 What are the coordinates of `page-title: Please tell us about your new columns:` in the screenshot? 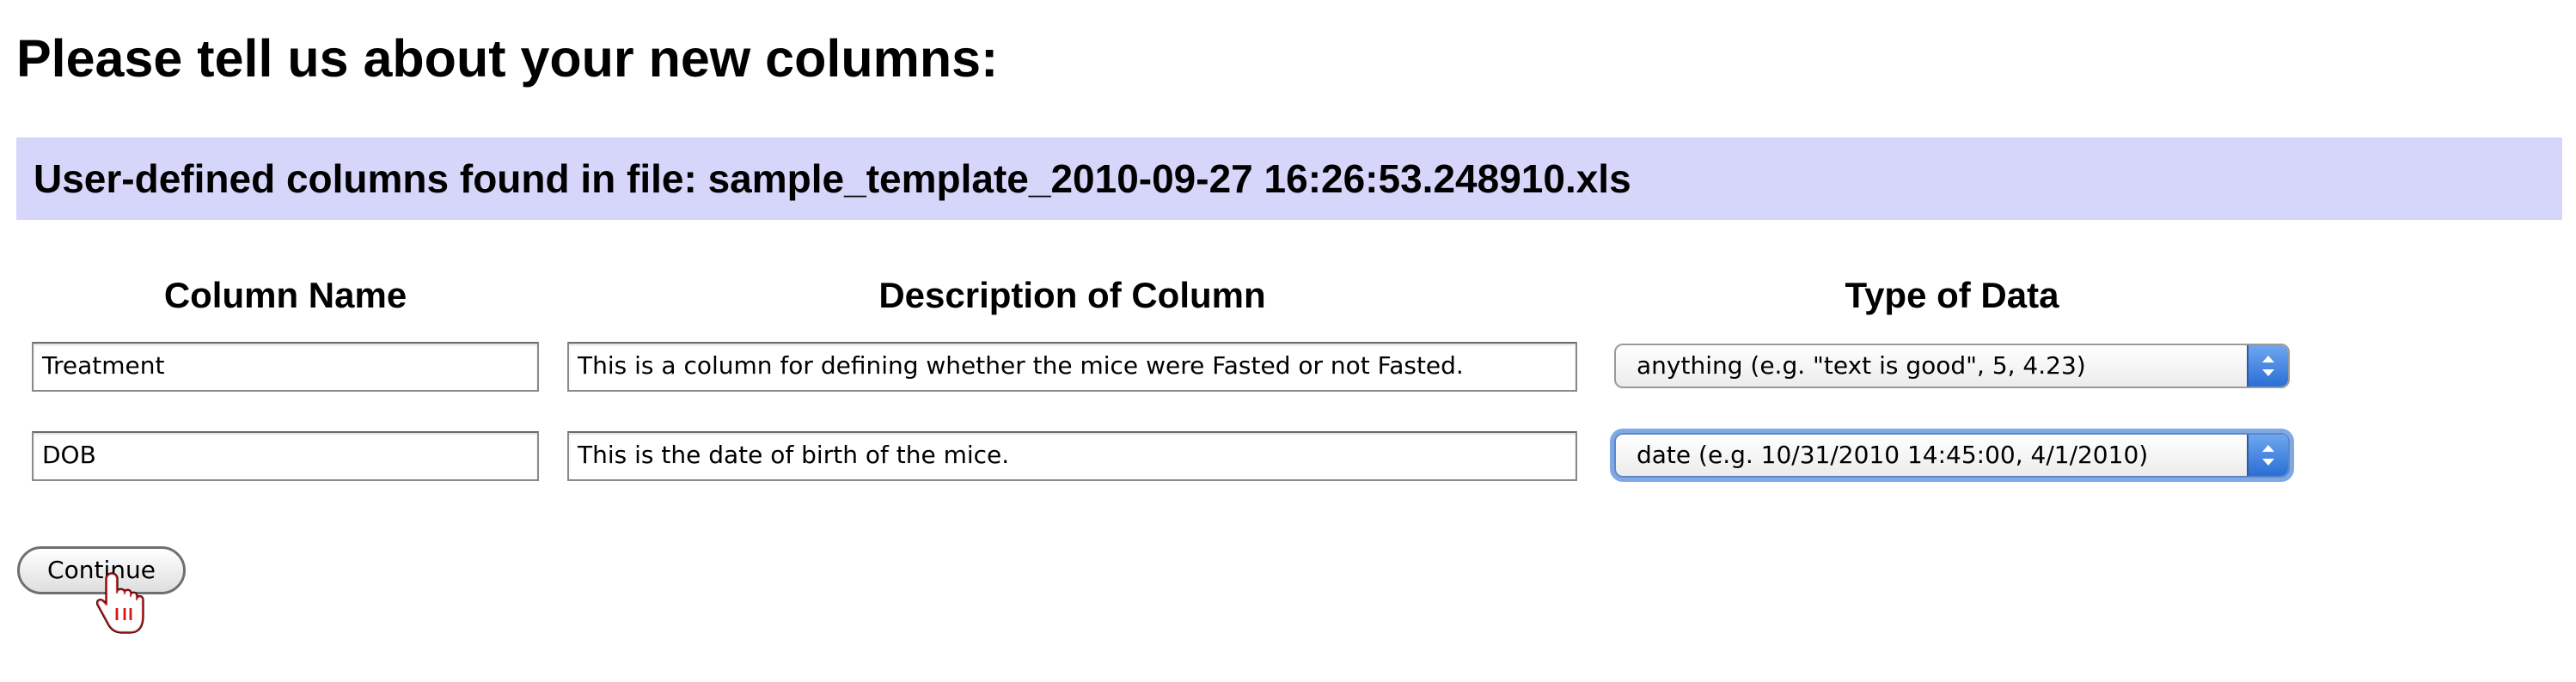 It's located at (507, 58).